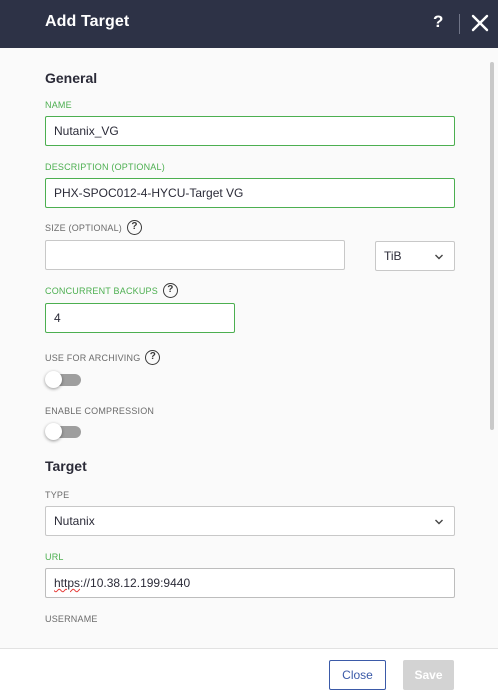 The width and height of the screenshot is (498, 698). What do you see at coordinates (87, 21) in the screenshot?
I see `dialog-title: Add Target` at bounding box center [87, 21].